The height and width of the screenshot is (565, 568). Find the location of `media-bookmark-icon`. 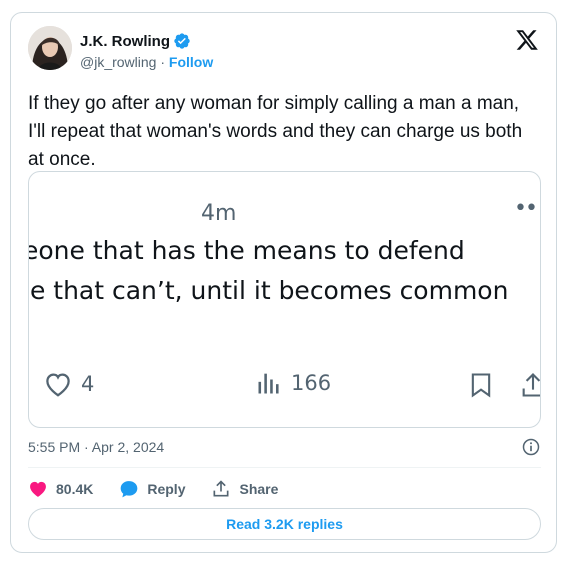

media-bookmark-icon is located at coordinates (481, 385).